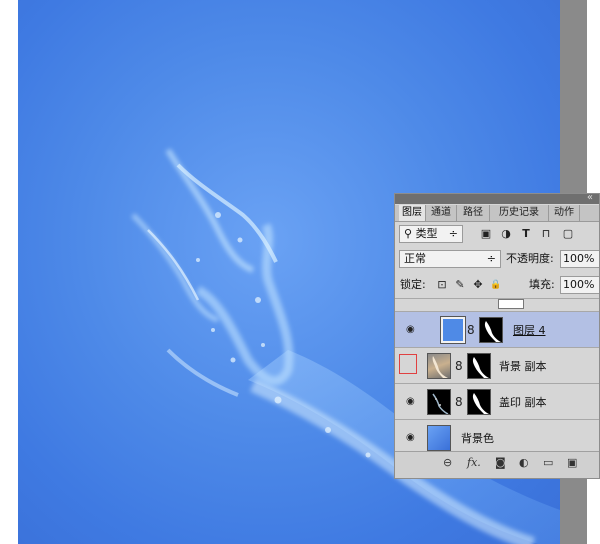 The width and height of the screenshot is (600, 544). Describe the element at coordinates (410, 233) in the screenshot. I see `search-icon: ⚲` at that location.